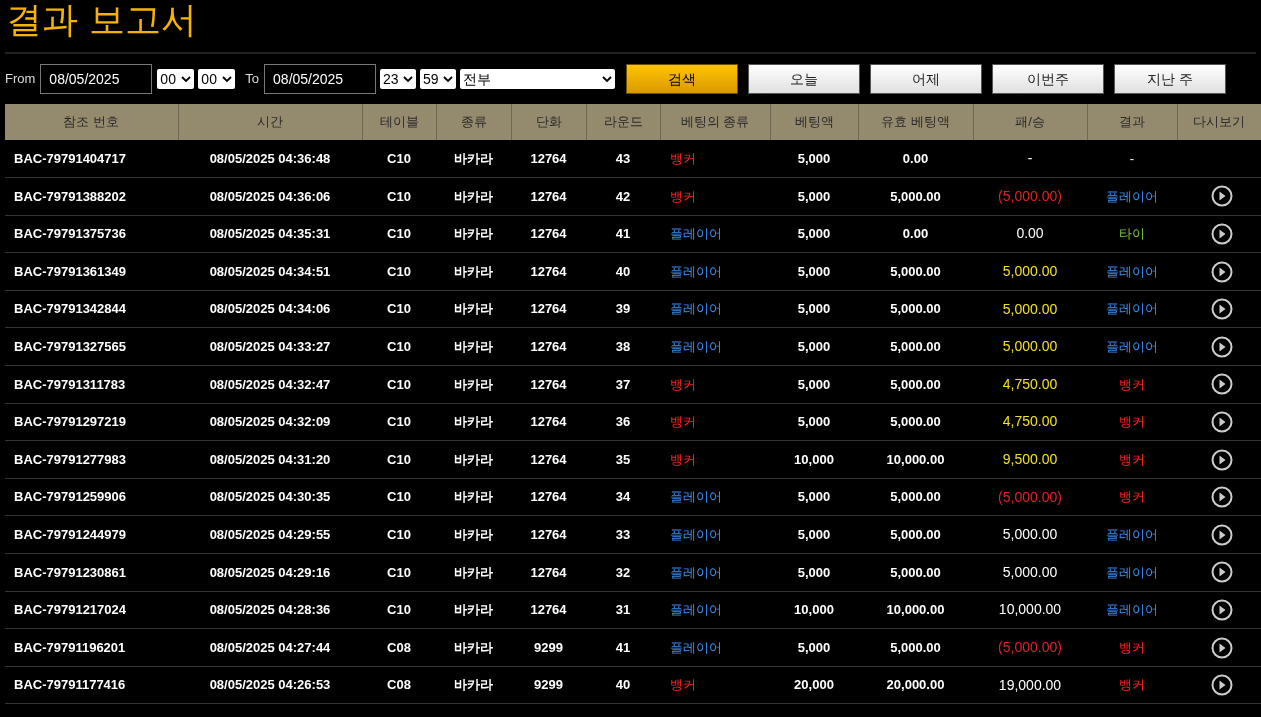 The height and width of the screenshot is (717, 1261). Describe the element at coordinates (270, 534) in the screenshot. I see `table-cell: 08/05/2025 04:29:55` at that location.